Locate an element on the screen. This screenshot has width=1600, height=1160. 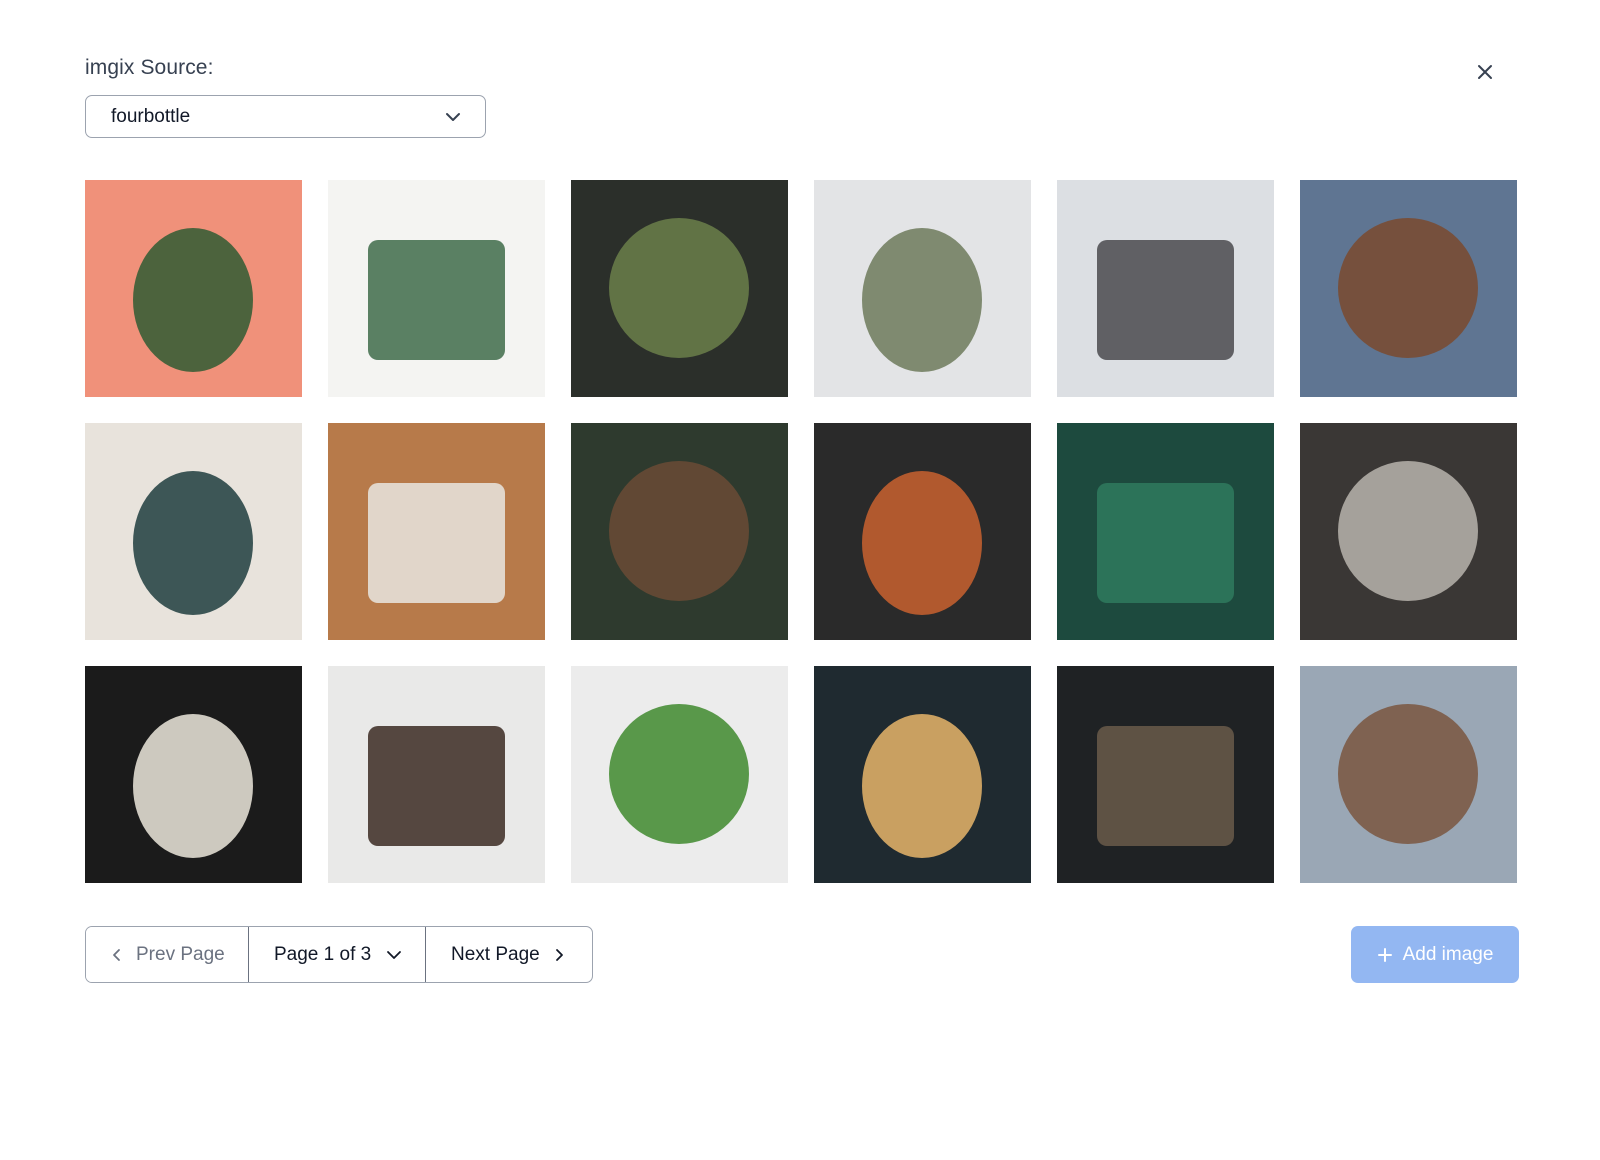
image-glass-cup is located at coordinates (436, 774).